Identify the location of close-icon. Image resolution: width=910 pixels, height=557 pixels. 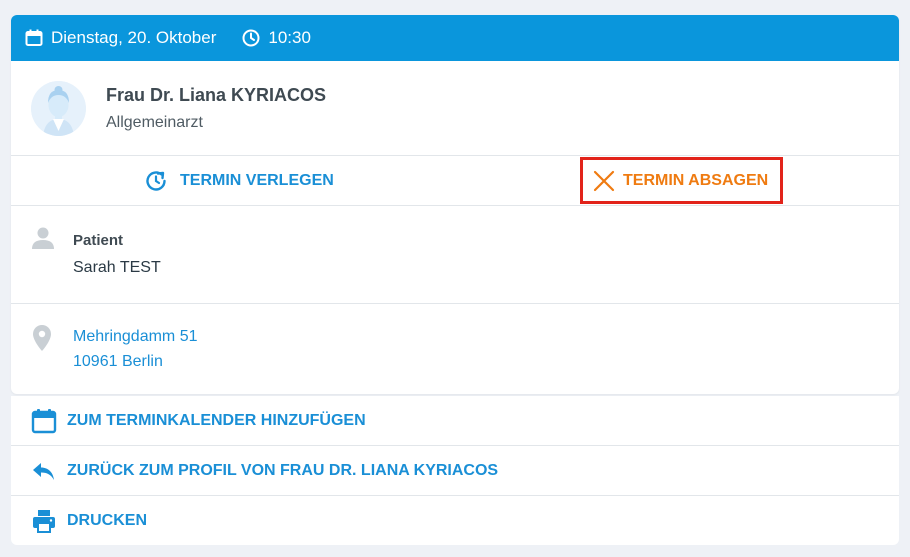
(604, 180).